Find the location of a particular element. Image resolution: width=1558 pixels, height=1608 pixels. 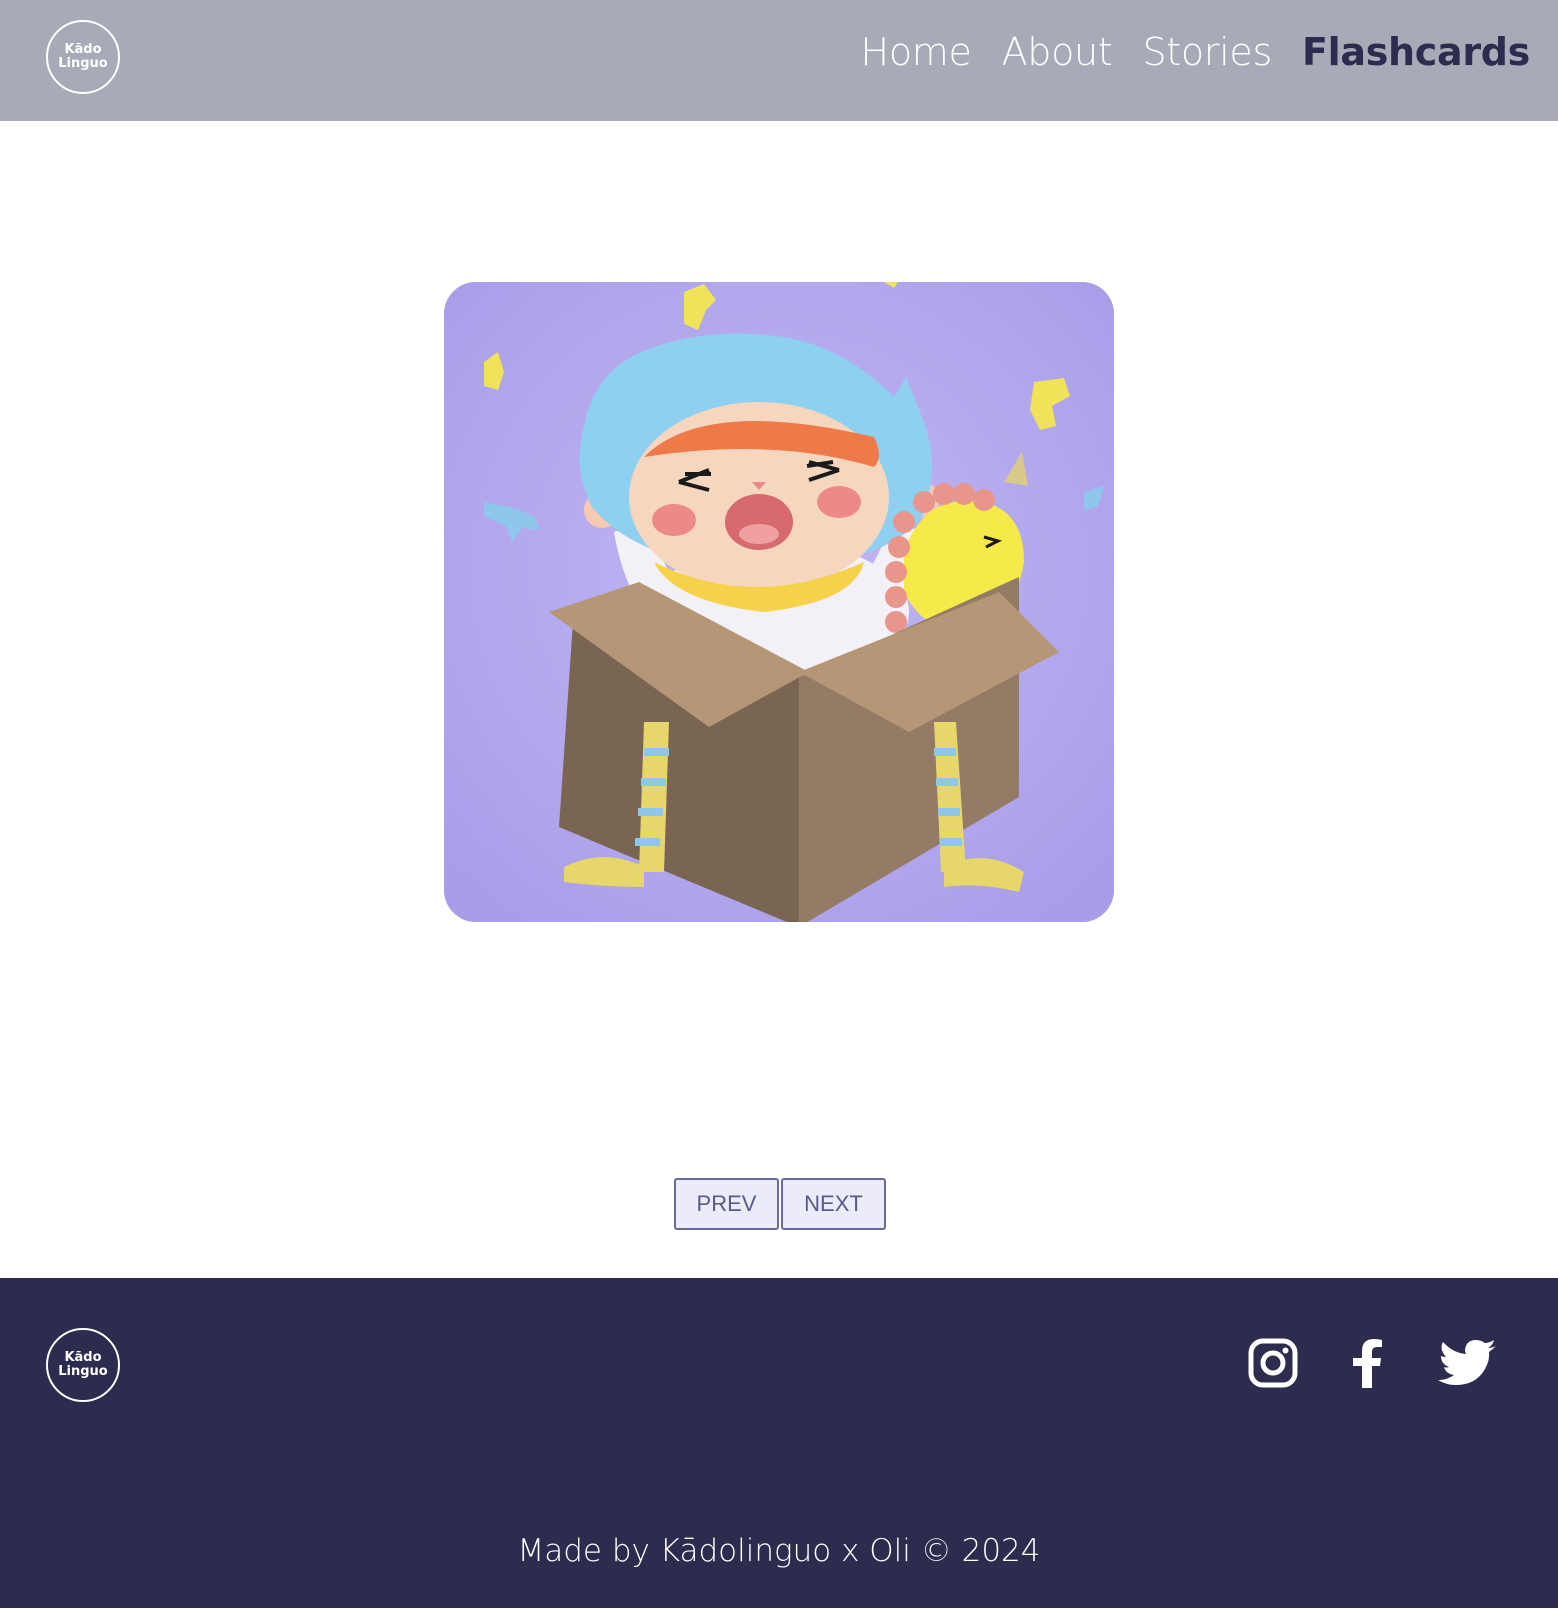

copyright-text: Made by Kādolinguo x Oli © 2024 is located at coordinates (779, 1551).